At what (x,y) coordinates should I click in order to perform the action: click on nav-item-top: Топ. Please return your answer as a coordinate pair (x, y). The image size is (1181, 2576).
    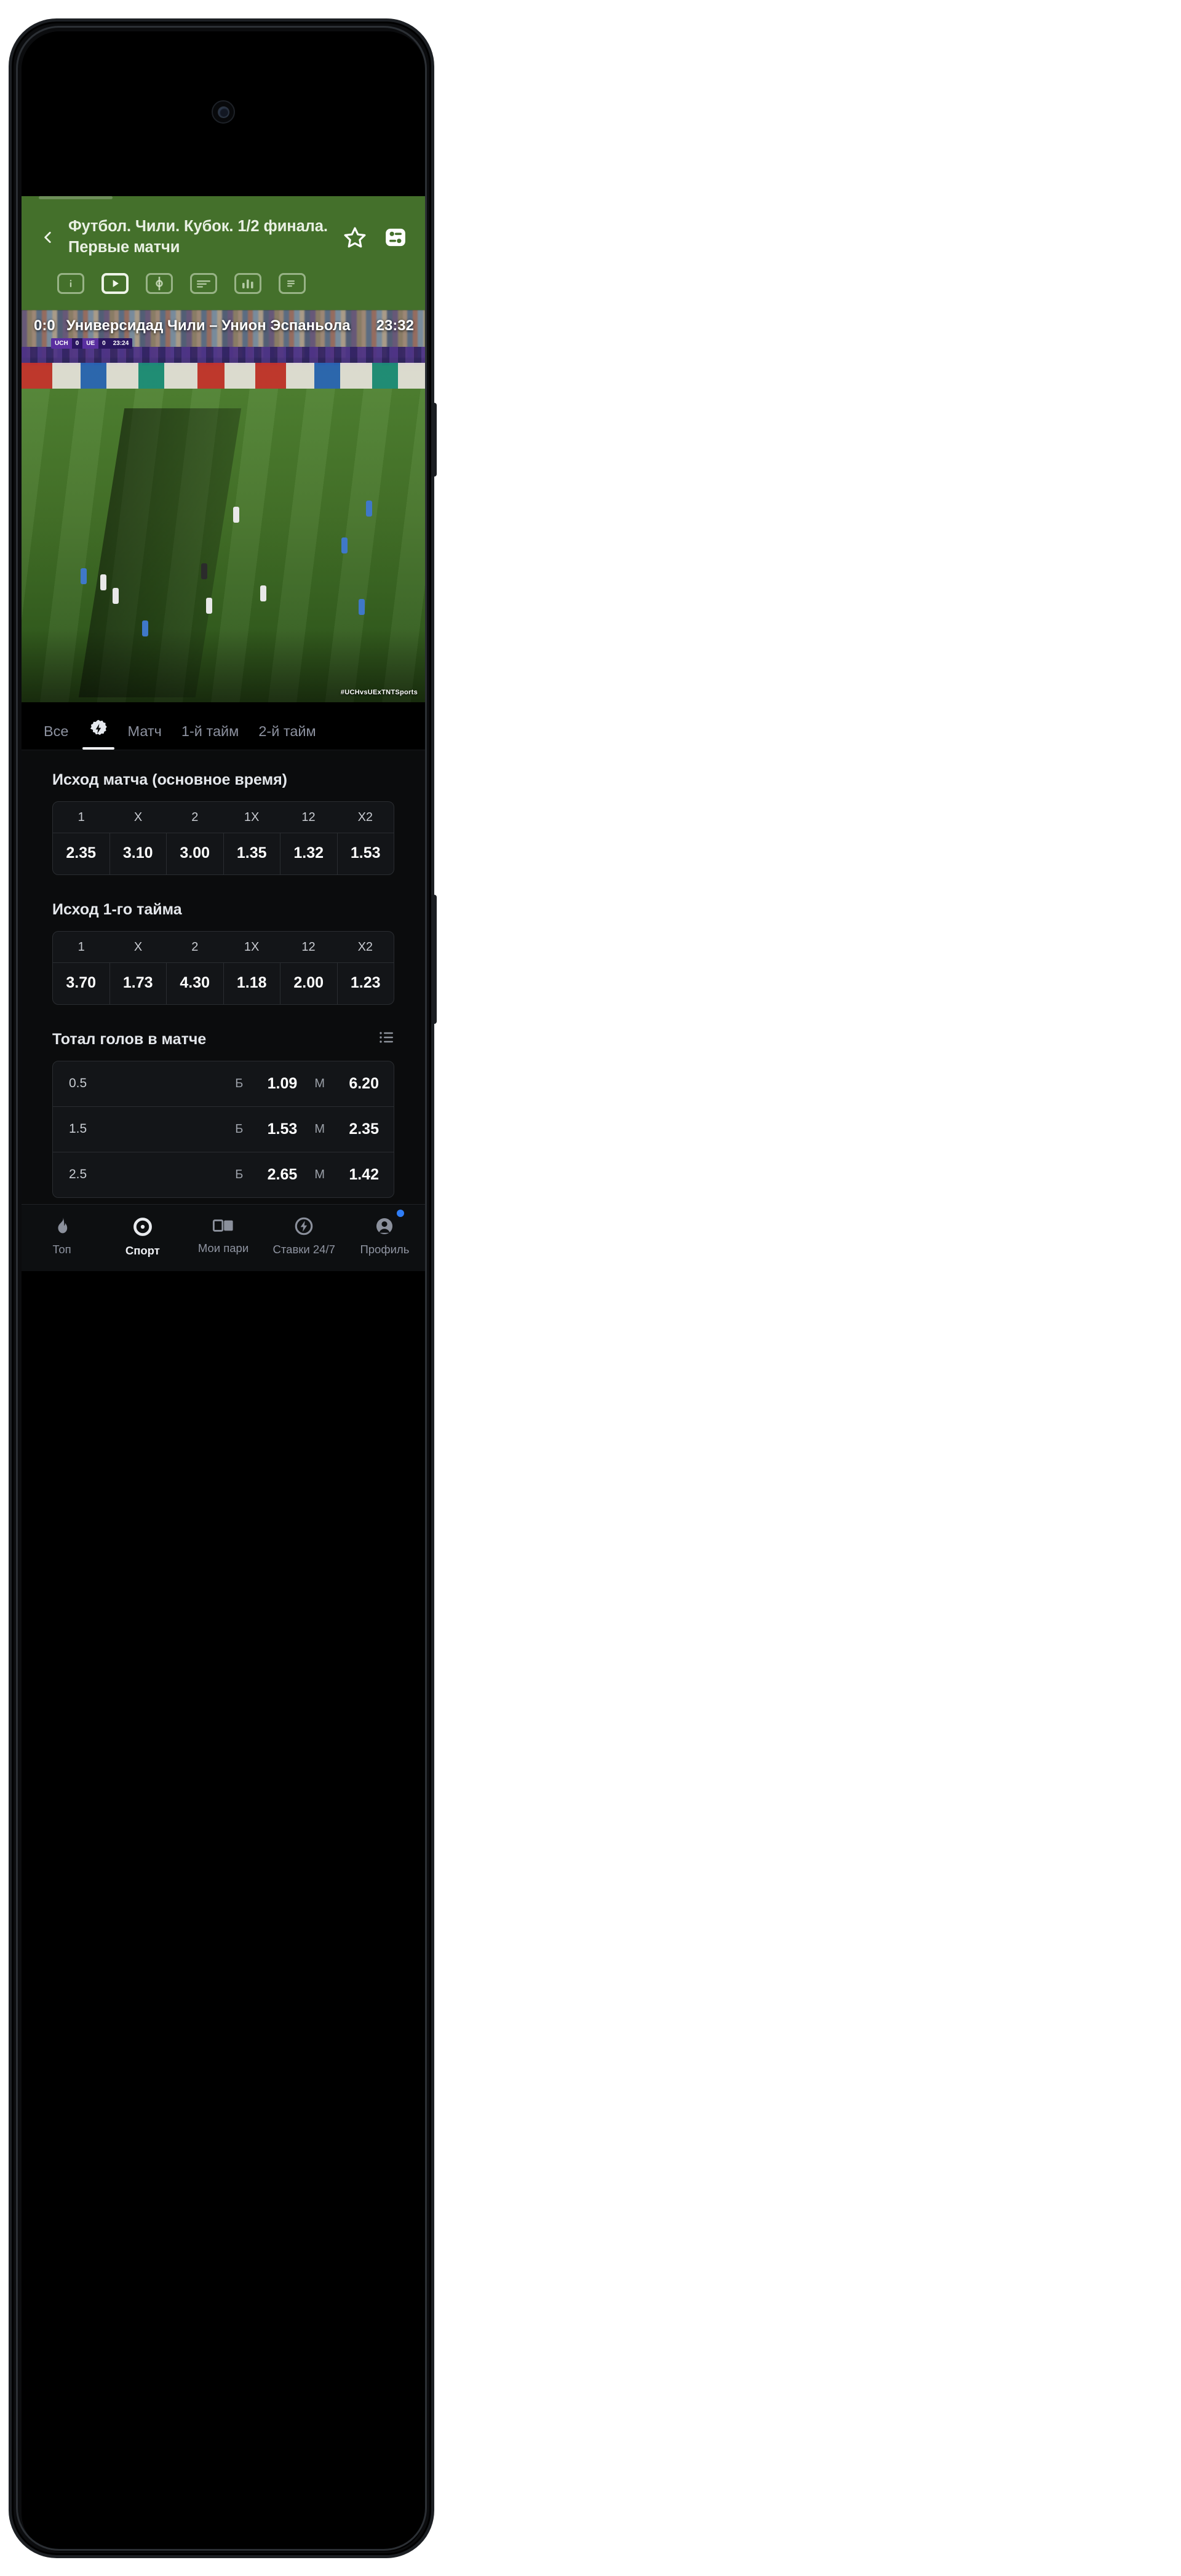
    Looking at the image, I should click on (62, 1237).